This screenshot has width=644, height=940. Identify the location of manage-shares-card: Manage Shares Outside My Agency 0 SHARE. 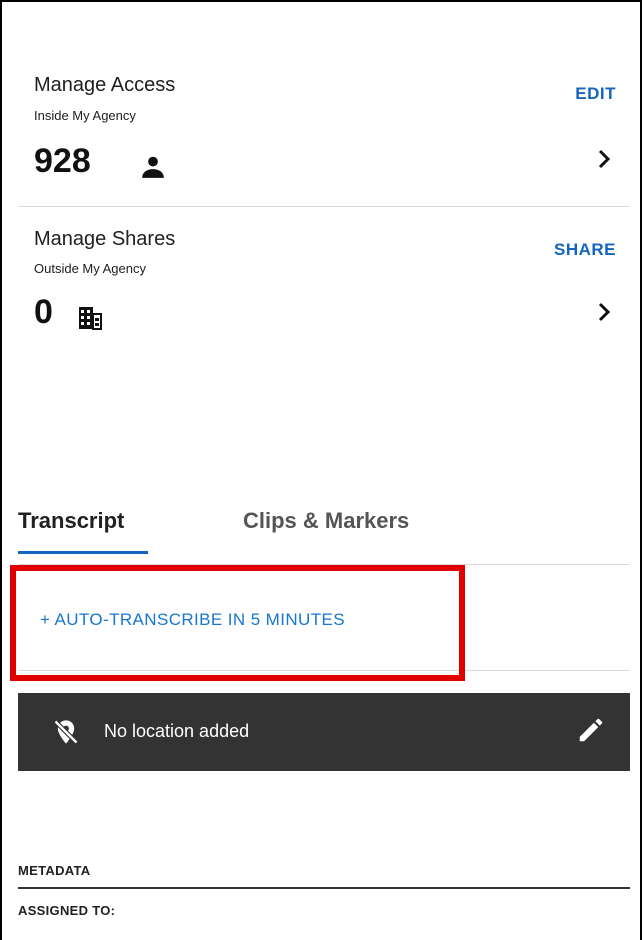
(324, 280).